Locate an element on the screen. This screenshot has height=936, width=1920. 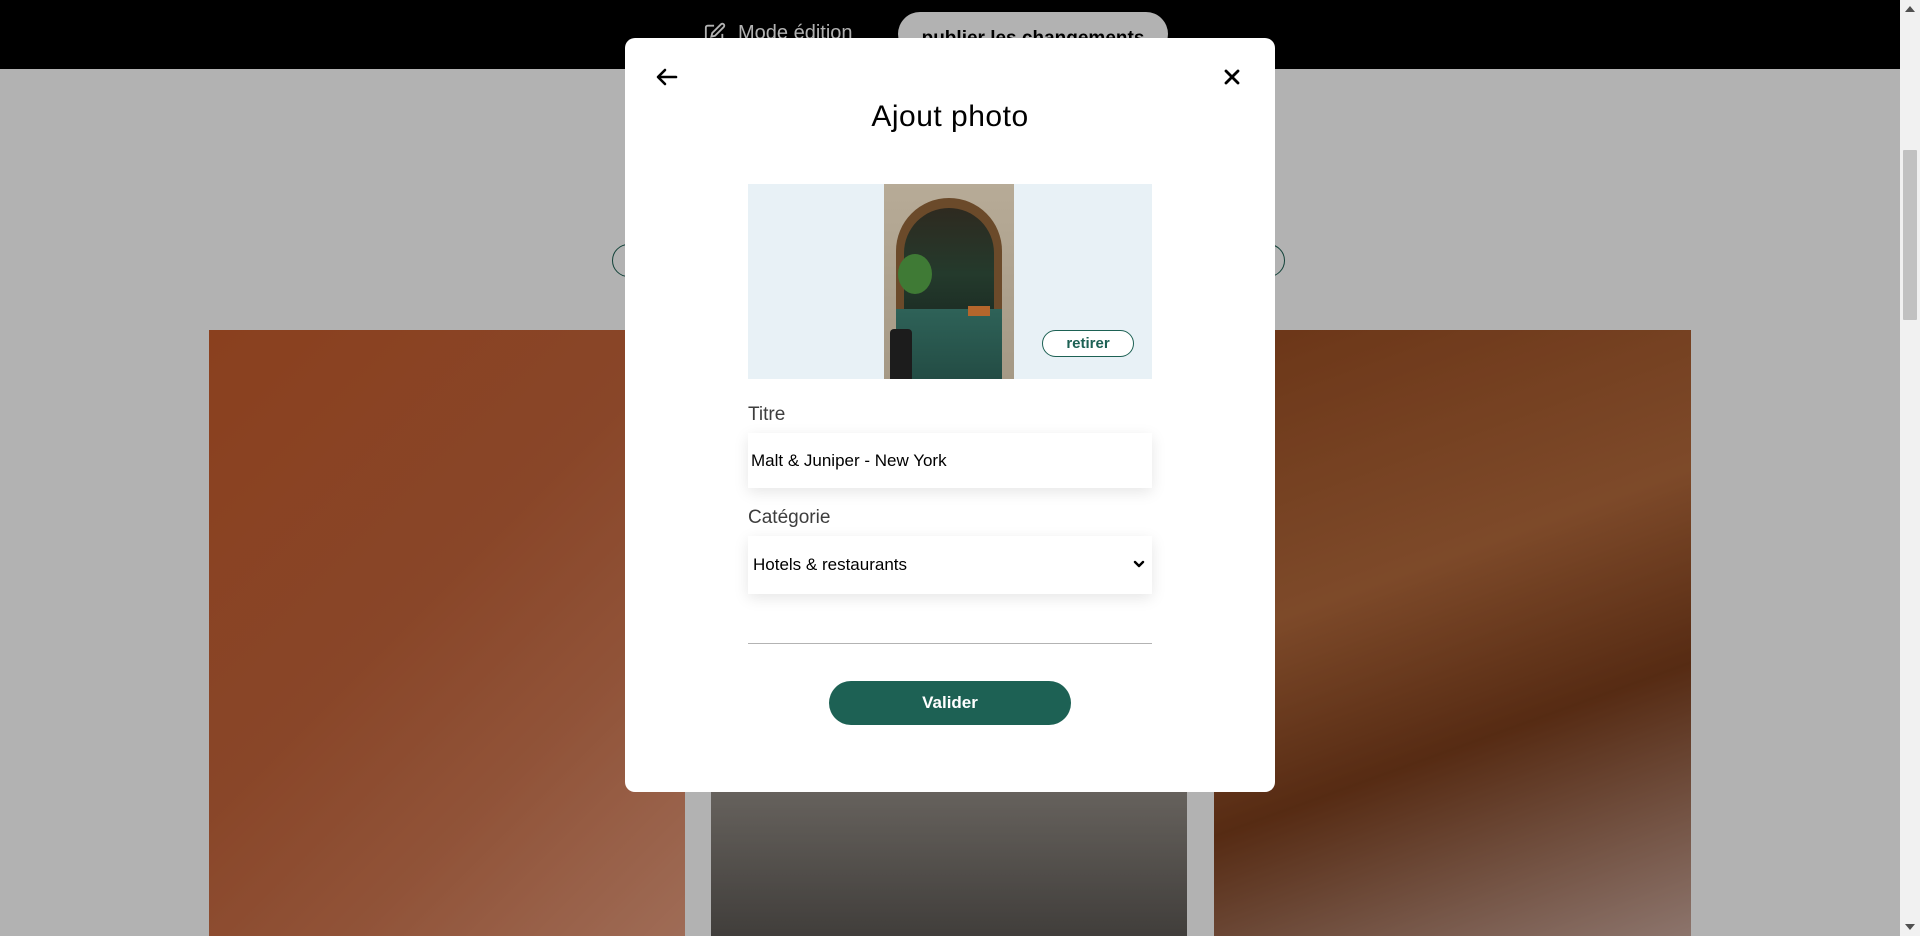
arrow-left-icon is located at coordinates (667, 77).